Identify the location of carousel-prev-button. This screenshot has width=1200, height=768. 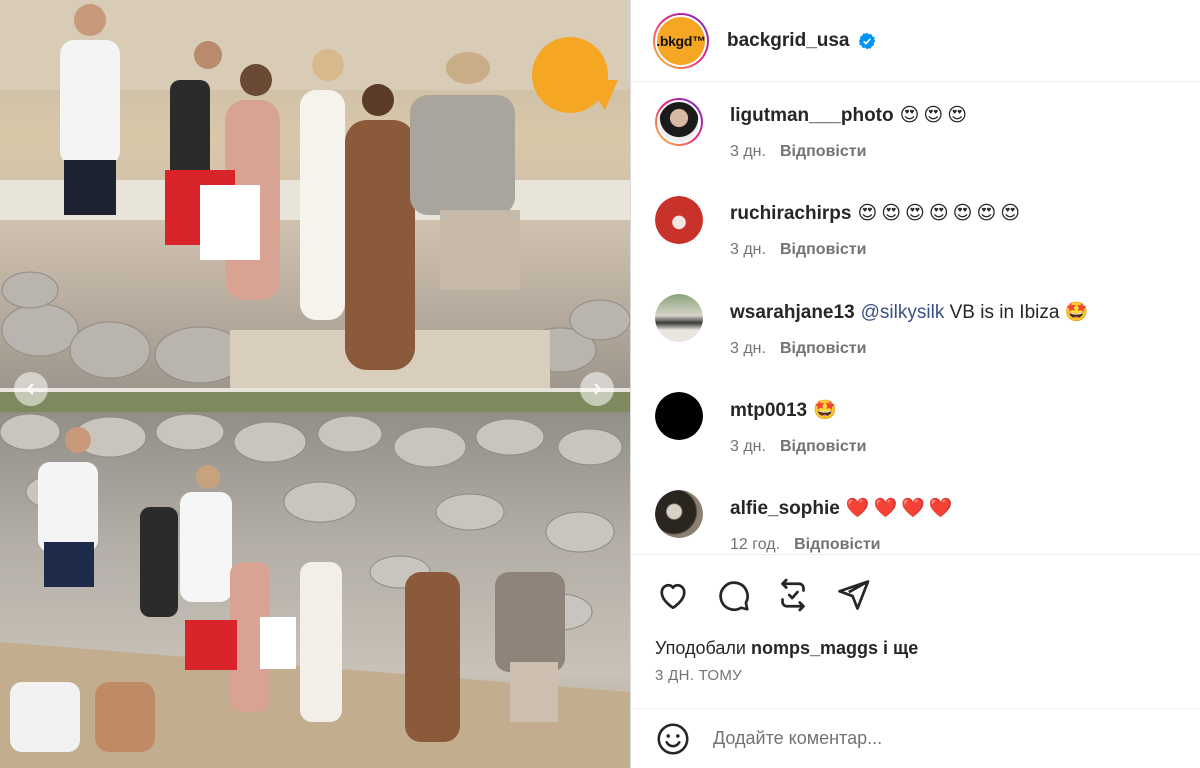
(31, 389).